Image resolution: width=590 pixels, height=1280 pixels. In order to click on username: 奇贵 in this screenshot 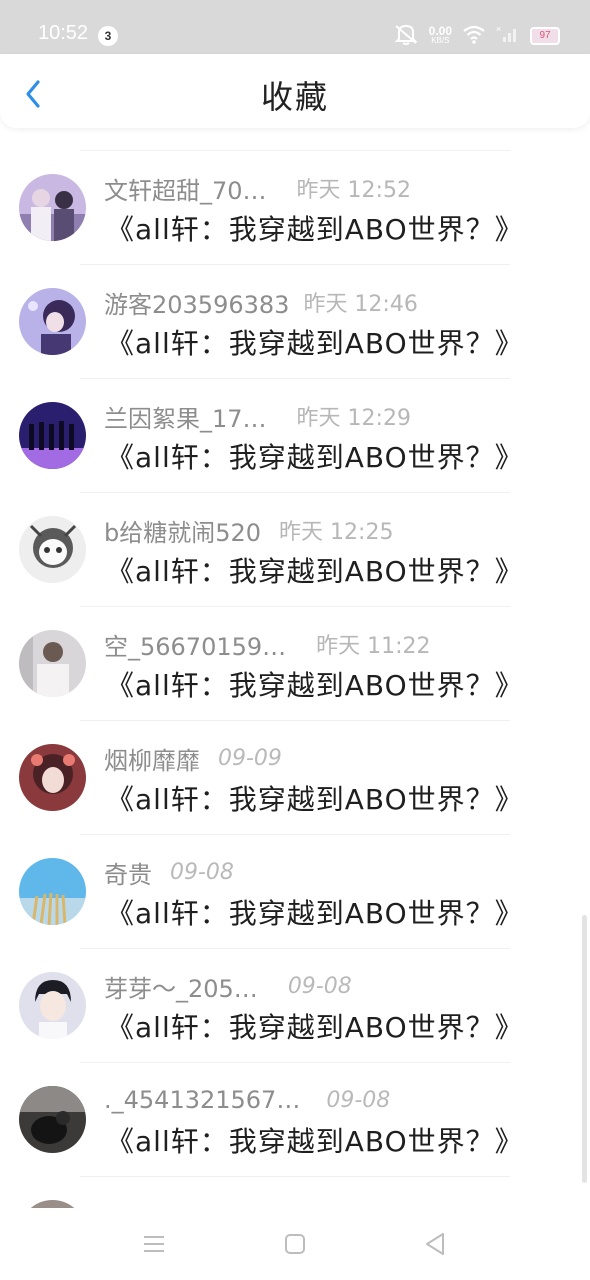, I will do `click(128, 872)`.